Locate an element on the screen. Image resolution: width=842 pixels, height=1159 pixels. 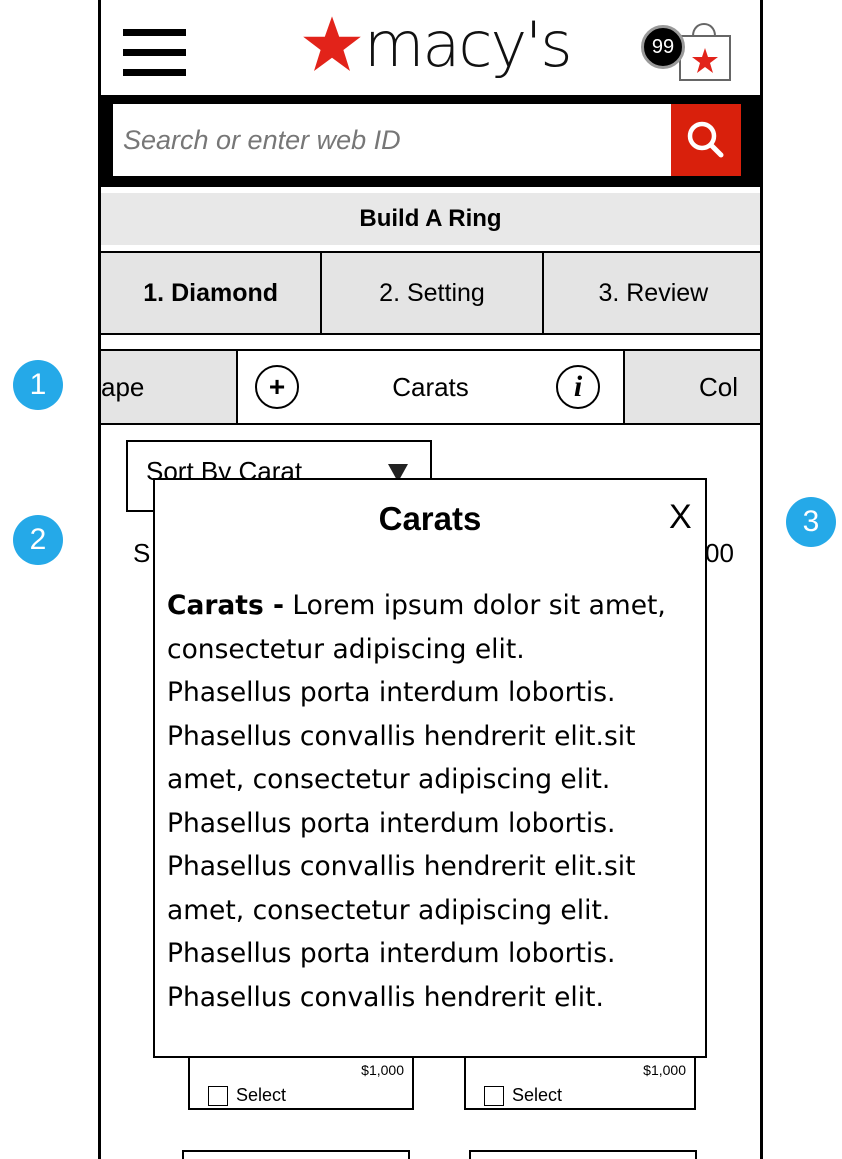
filter-carousel: ape + Carats i Col is located at coordinates (430, 387).